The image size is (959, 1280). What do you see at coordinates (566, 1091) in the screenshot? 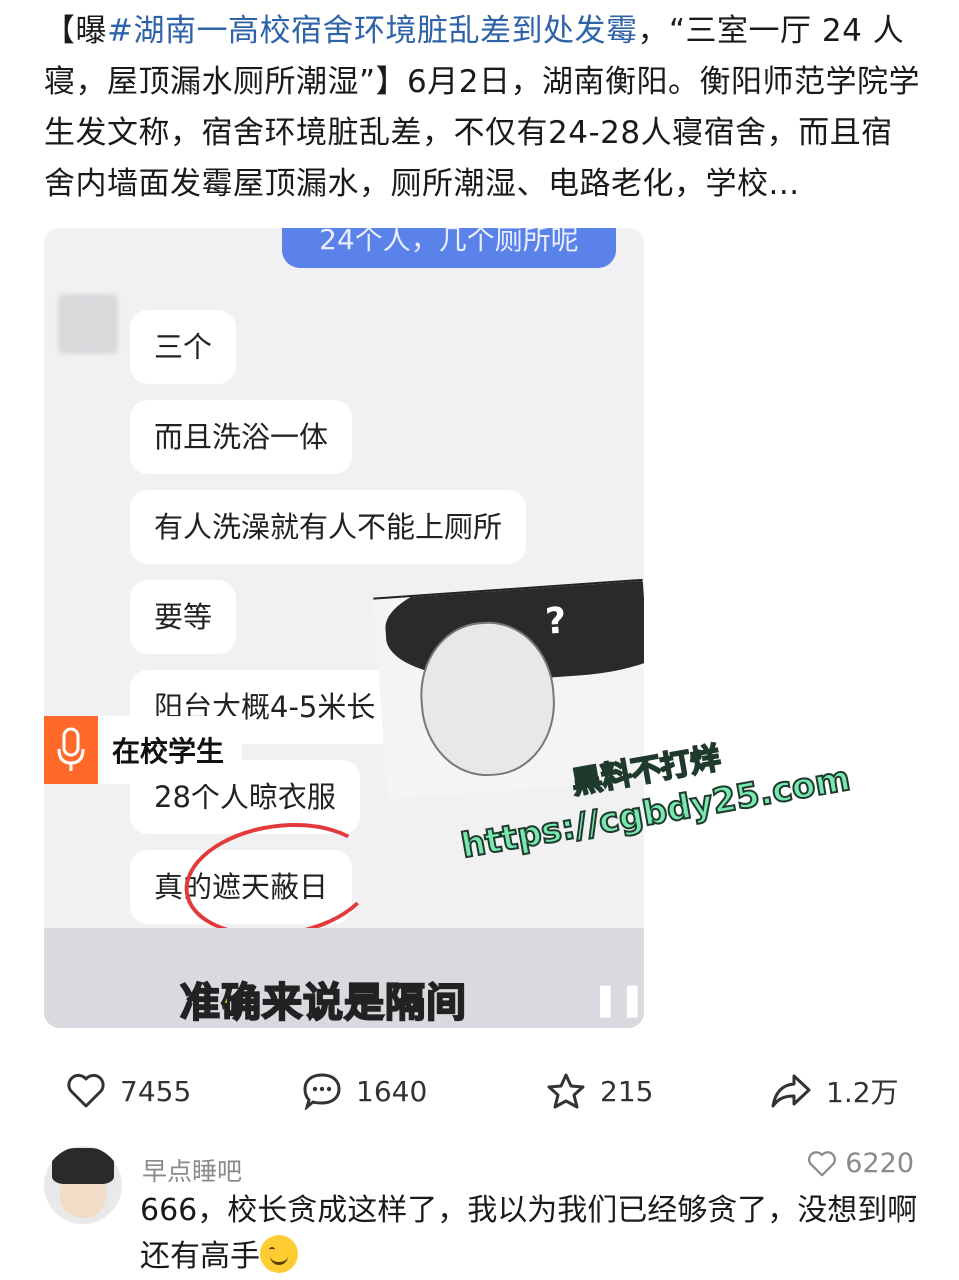
I see `star-icon` at bounding box center [566, 1091].